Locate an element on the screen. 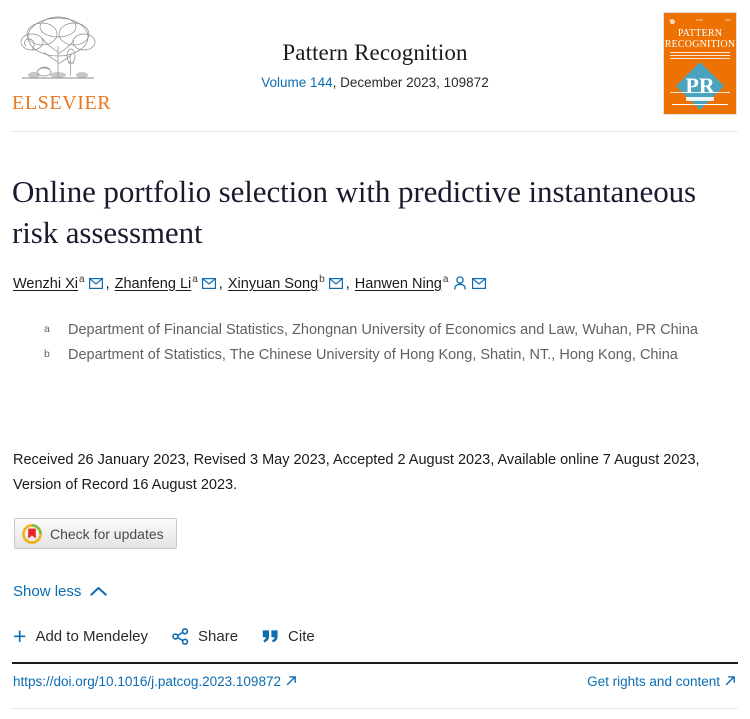 Image resolution: width=750 pixels, height=719 pixels. affiliation-mark: a is located at coordinates (47, 329).